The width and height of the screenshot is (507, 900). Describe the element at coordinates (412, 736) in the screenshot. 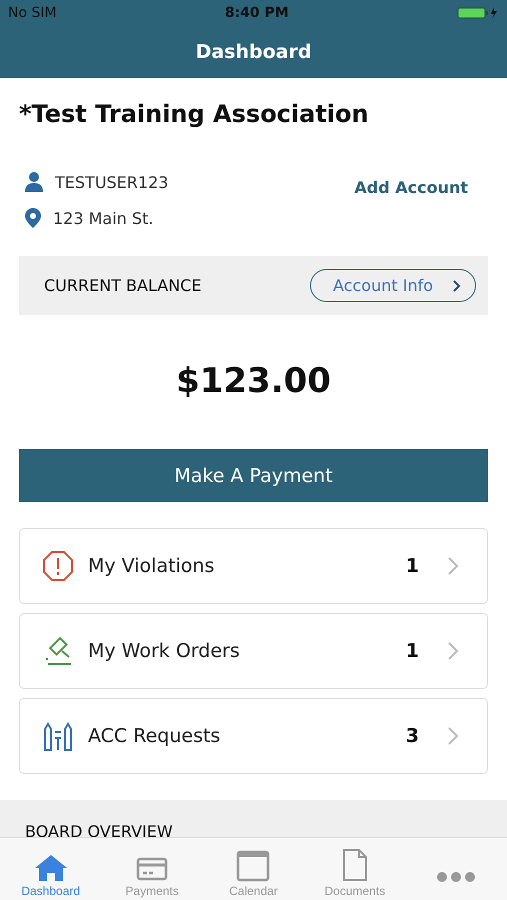

I see `card-count: 3` at that location.